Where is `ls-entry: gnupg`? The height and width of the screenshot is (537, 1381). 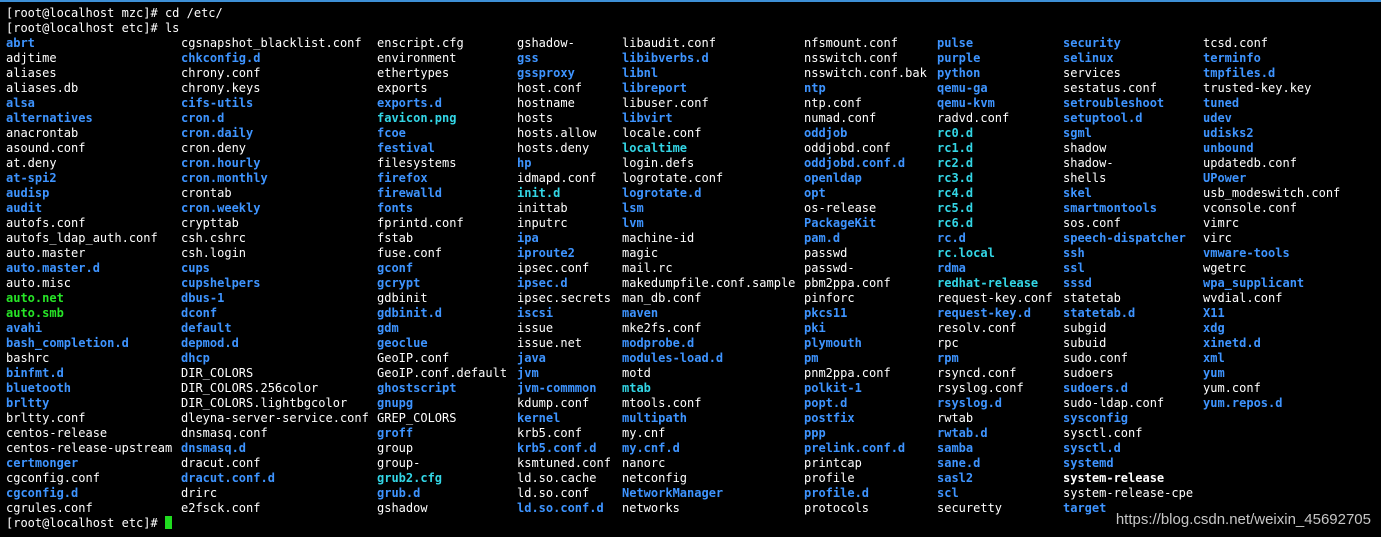
ls-entry: gnupg is located at coordinates (395, 403).